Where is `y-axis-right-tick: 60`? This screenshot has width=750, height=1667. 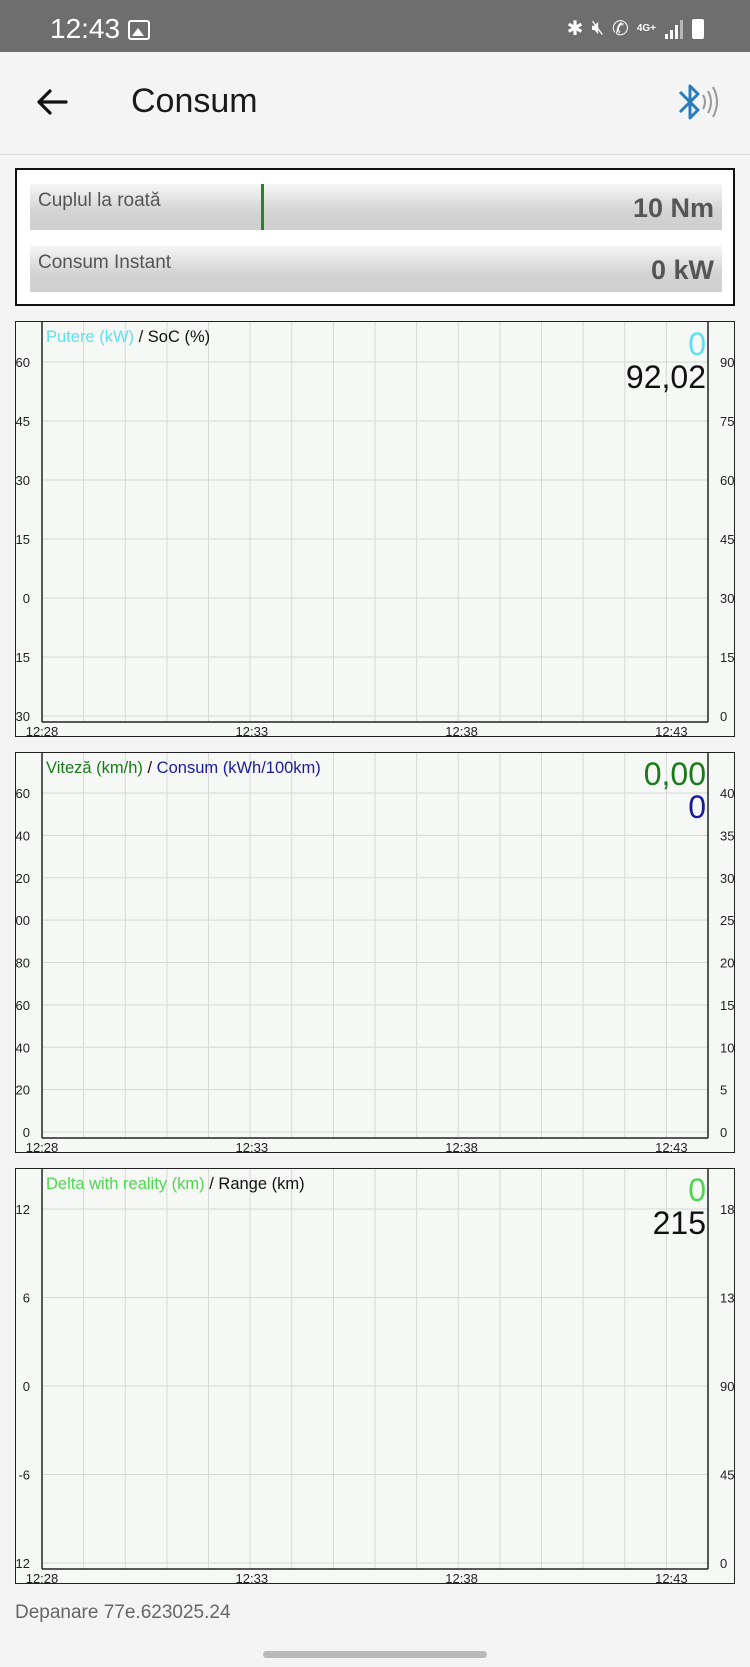
y-axis-right-tick: 60 is located at coordinates (727, 480).